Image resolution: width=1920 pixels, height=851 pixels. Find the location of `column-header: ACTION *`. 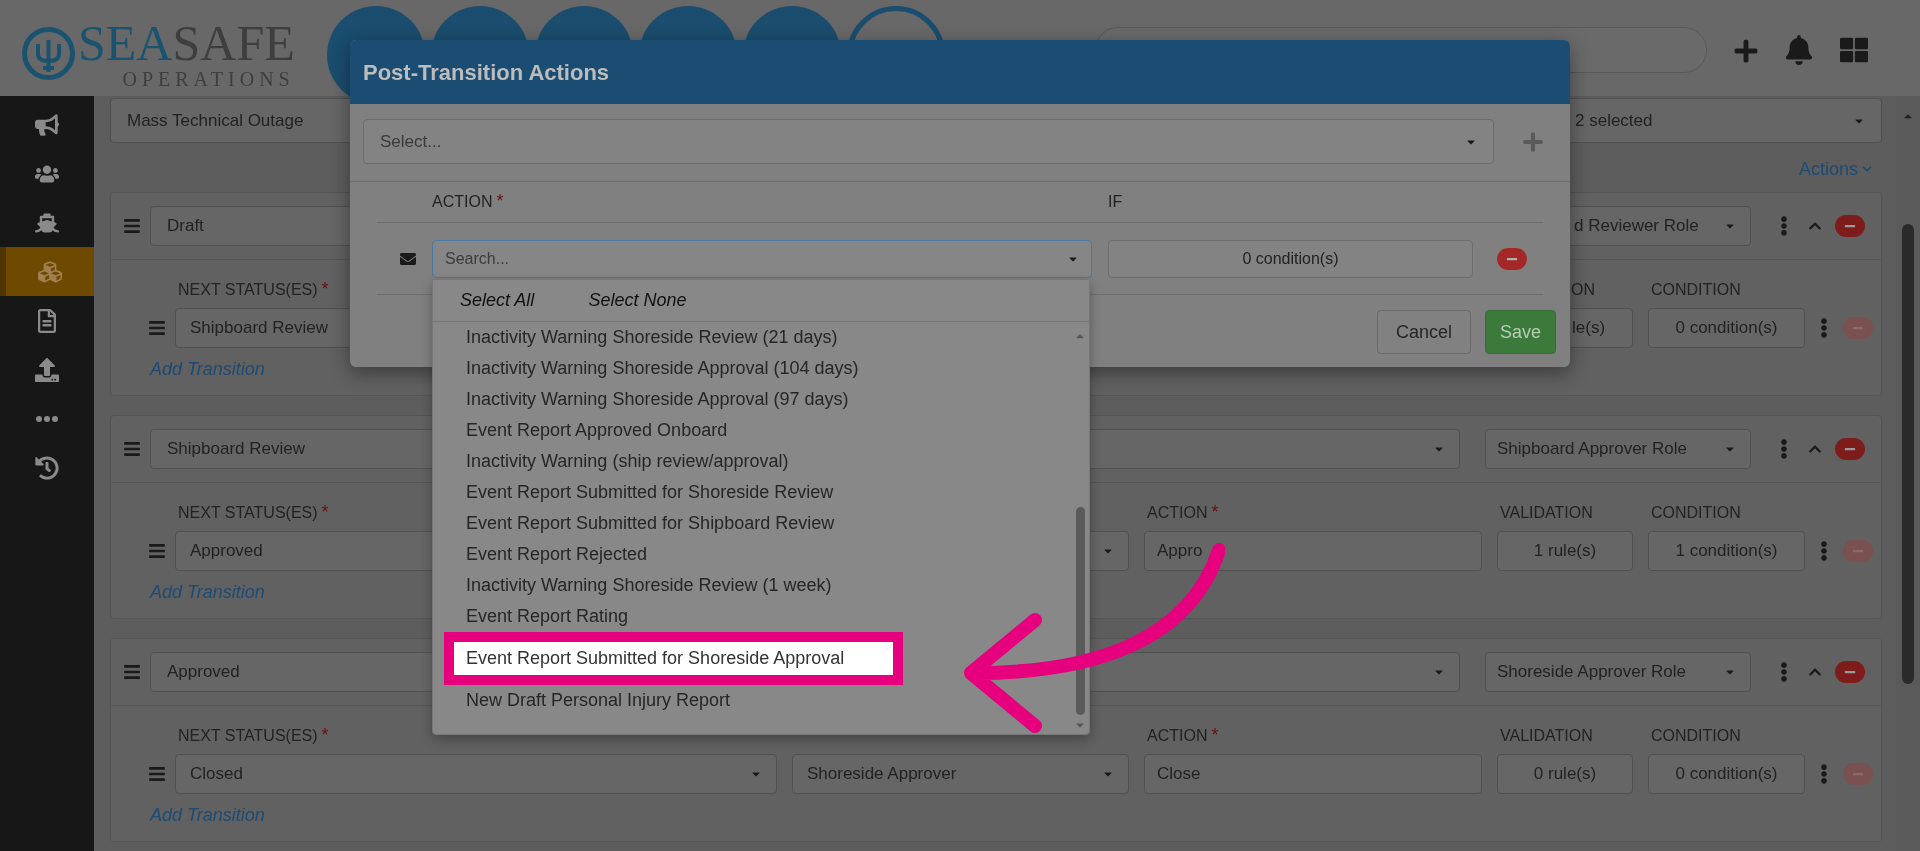

column-header: ACTION * is located at coordinates (468, 201).